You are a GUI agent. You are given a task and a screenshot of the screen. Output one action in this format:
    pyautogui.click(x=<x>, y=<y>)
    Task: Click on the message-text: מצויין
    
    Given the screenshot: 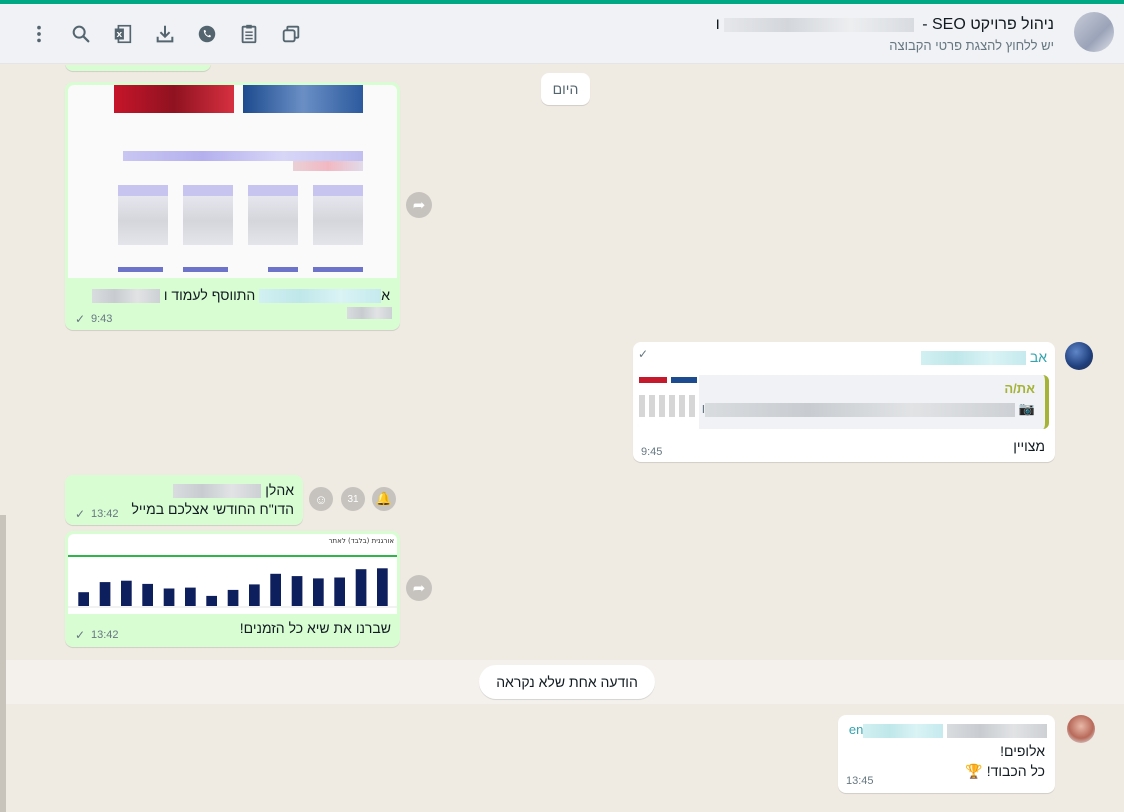 What is the action you would take?
    pyautogui.click(x=1029, y=446)
    